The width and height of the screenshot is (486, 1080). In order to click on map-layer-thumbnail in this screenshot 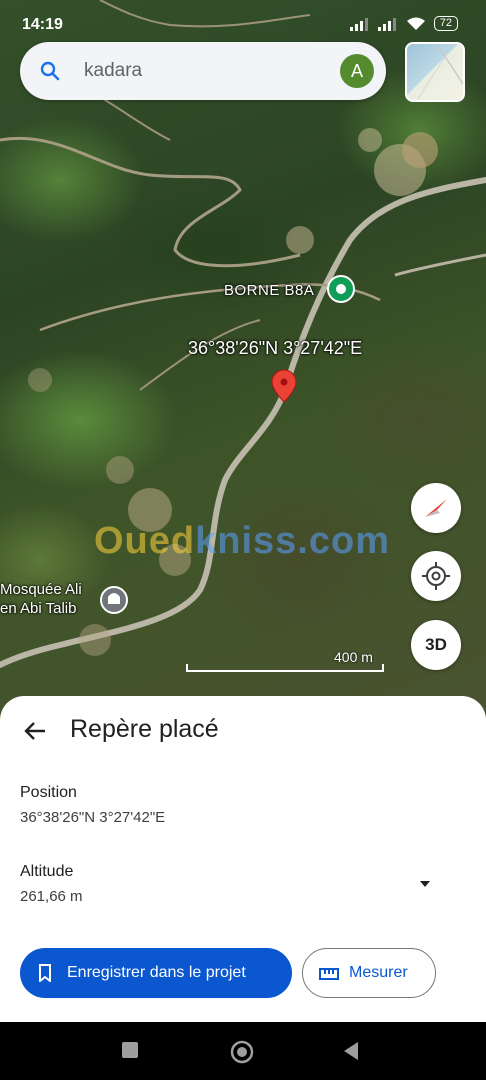, I will do `click(435, 72)`.